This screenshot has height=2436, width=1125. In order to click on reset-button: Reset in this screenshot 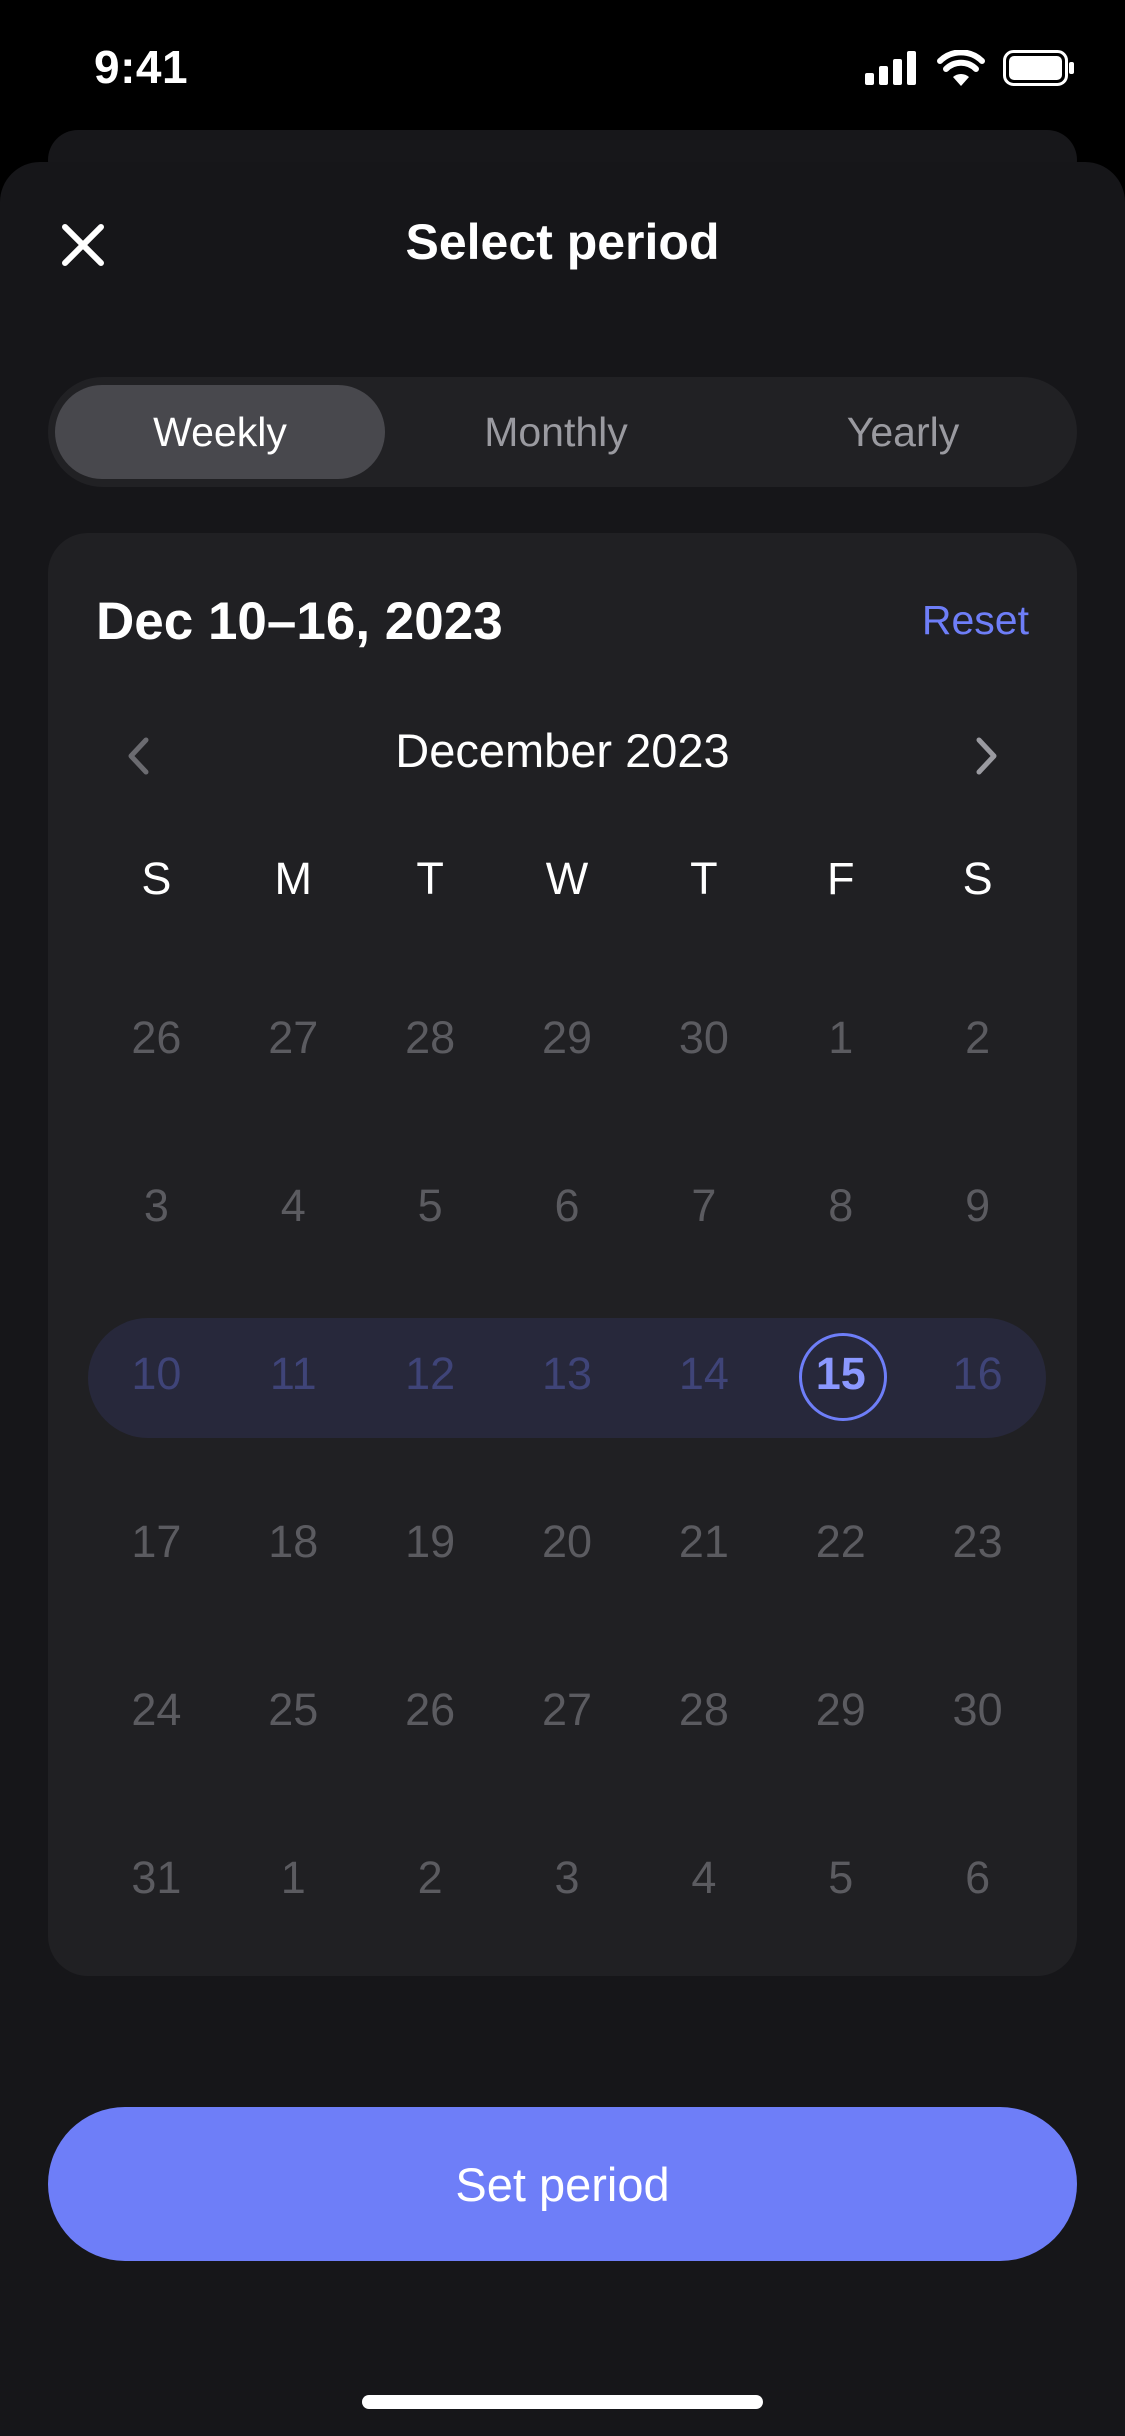, I will do `click(975, 620)`.